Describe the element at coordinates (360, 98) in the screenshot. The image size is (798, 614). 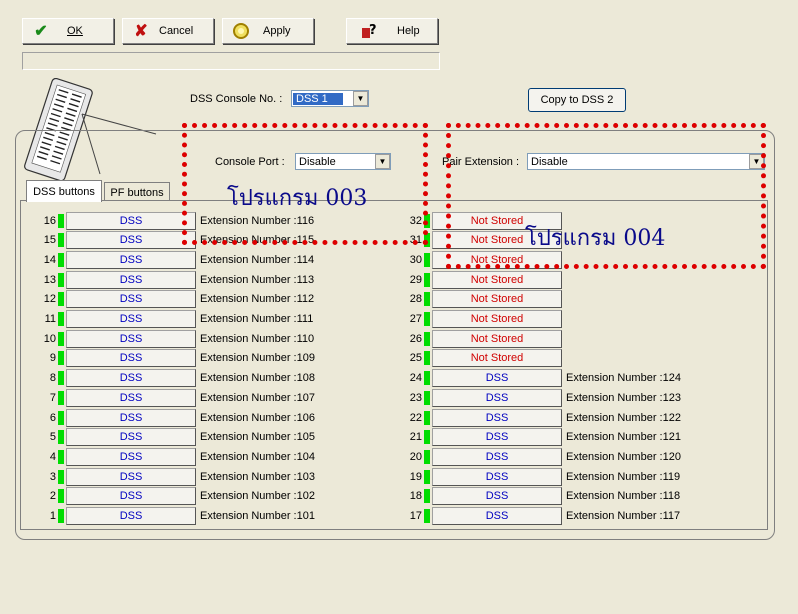
I see `chevron-down-icon: ▼` at that location.